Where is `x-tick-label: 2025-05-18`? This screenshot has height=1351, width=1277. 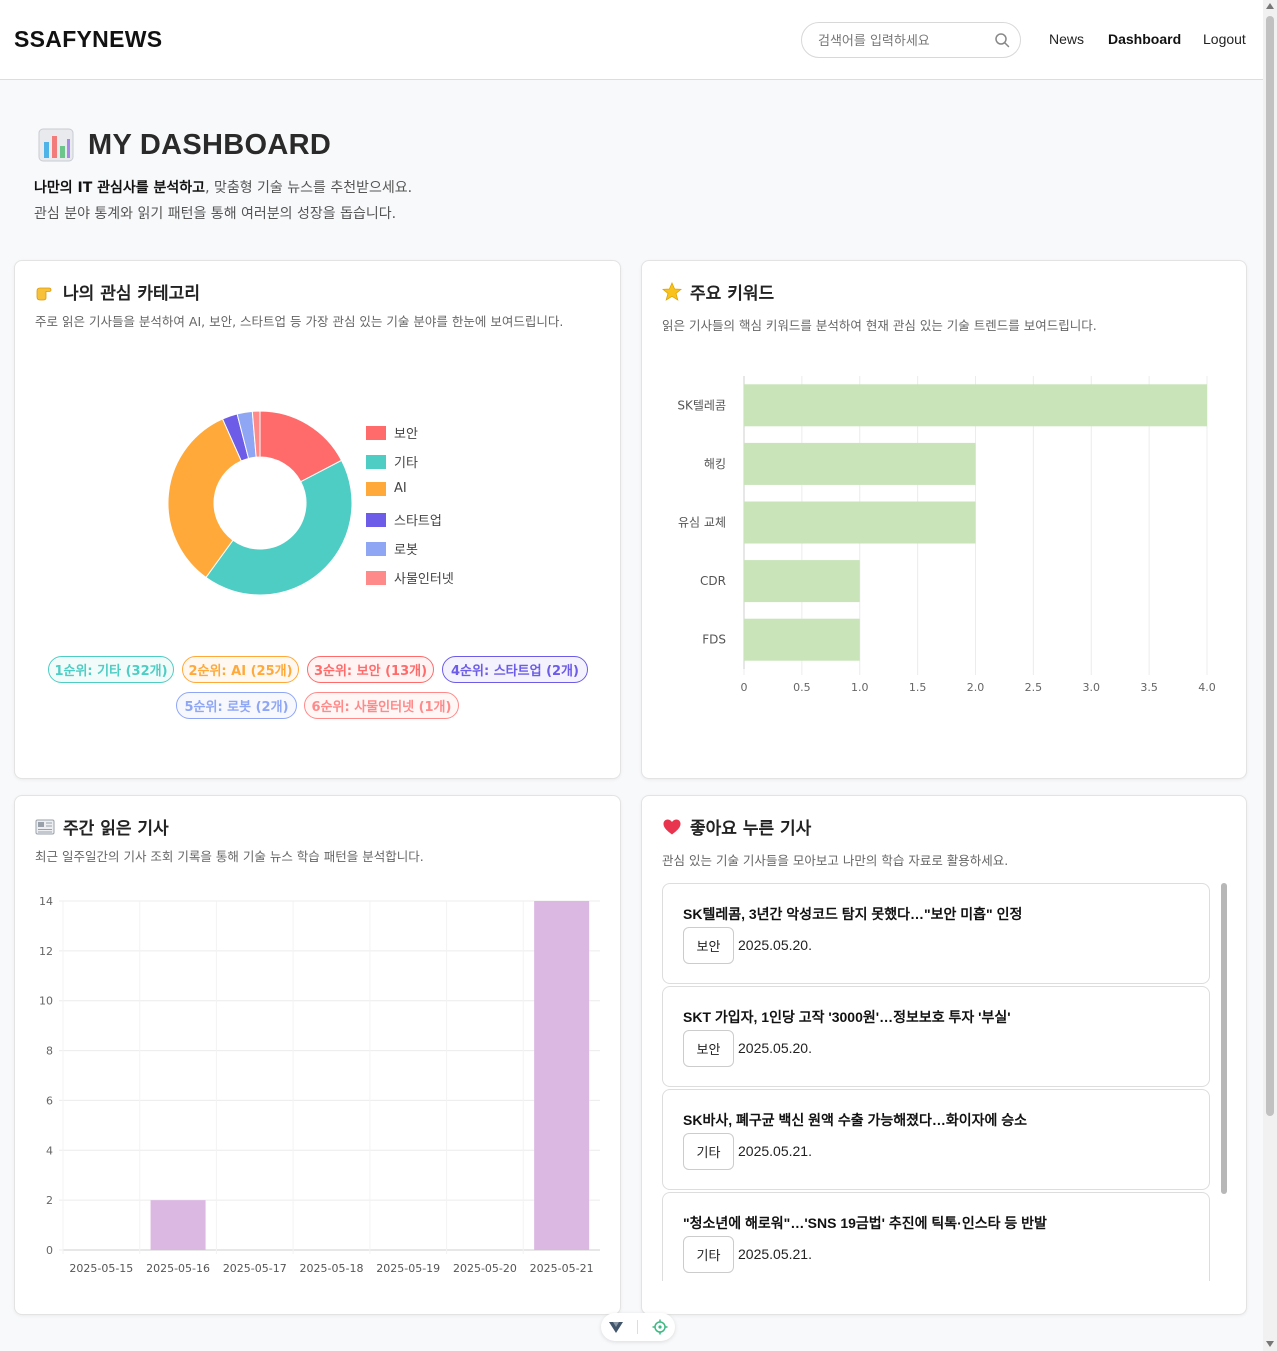 x-tick-label: 2025-05-18 is located at coordinates (332, 1268).